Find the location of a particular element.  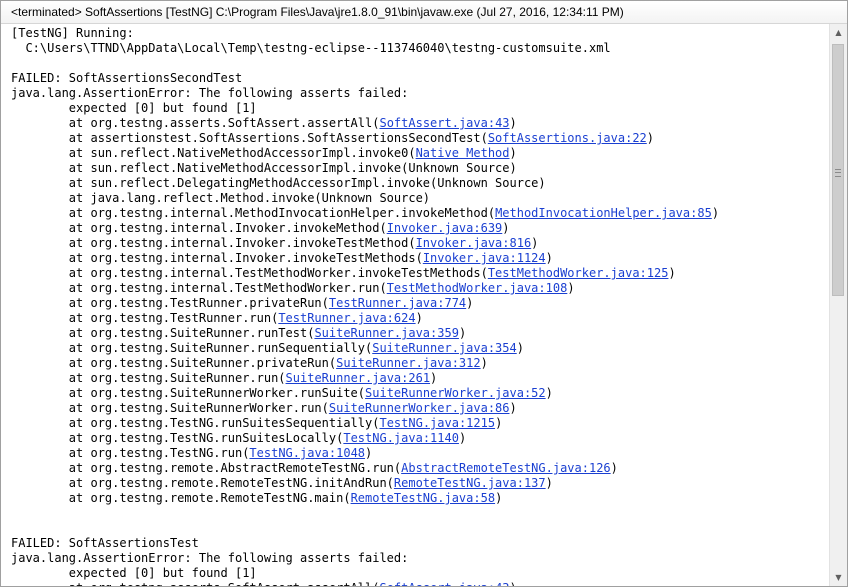

stack-trace-link: SoftAssertions.java:22 is located at coordinates (567, 138).